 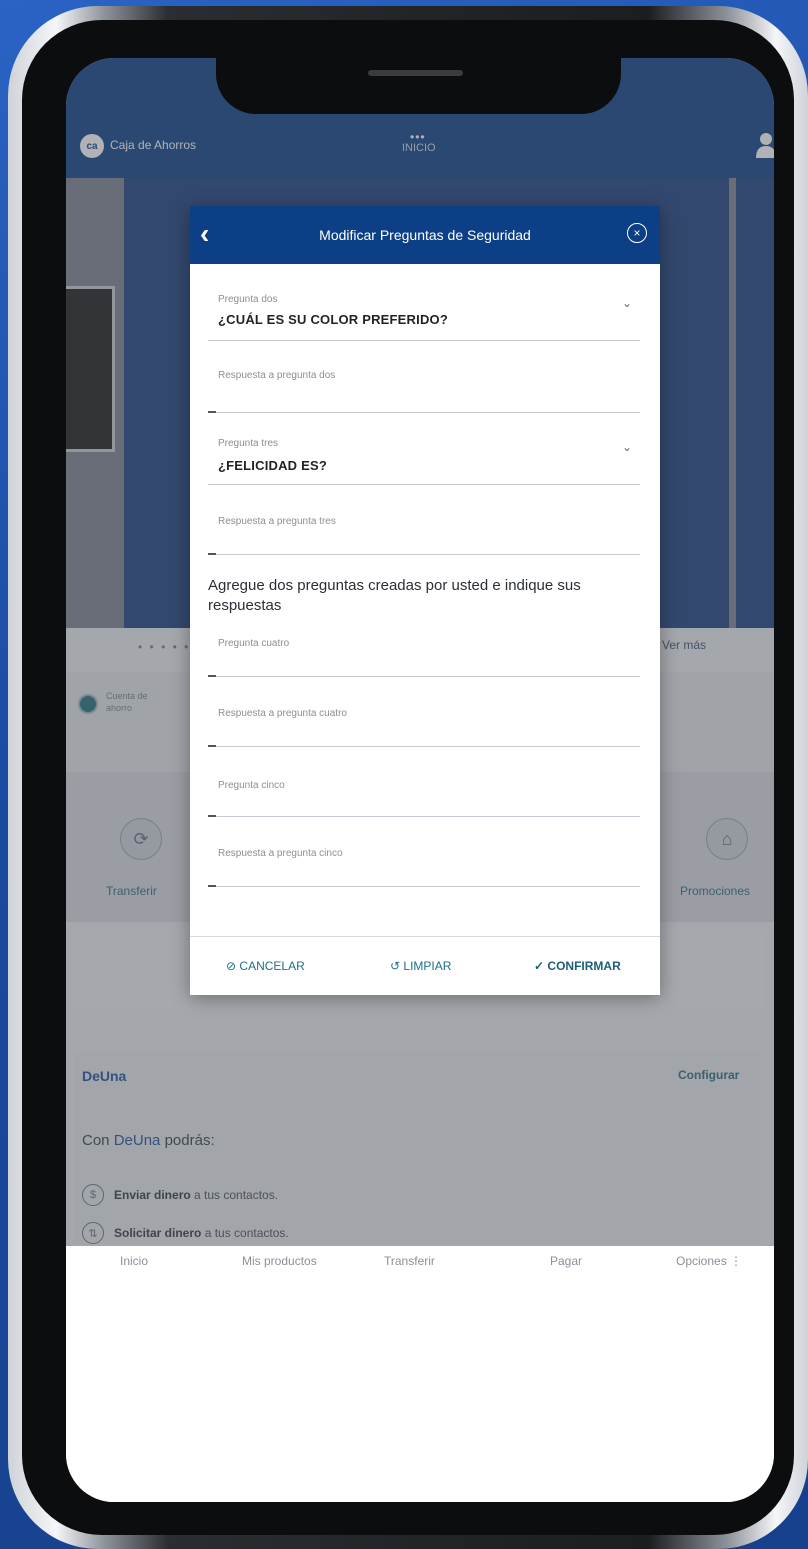 I want to click on answer-four-input: Respuesta a pregunta cuatro, so click(x=282, y=713).